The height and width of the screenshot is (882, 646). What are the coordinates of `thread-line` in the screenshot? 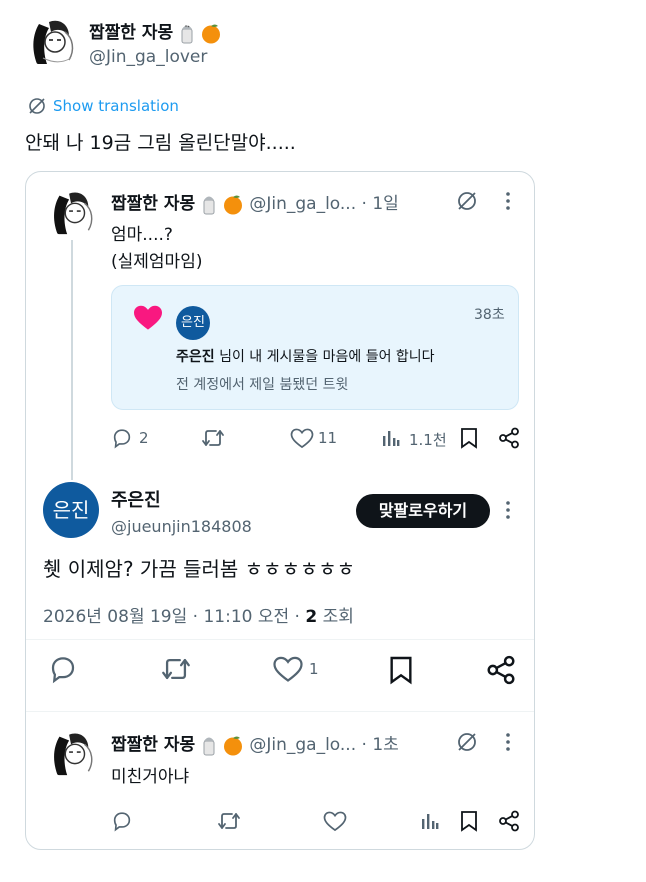 It's located at (72, 360).